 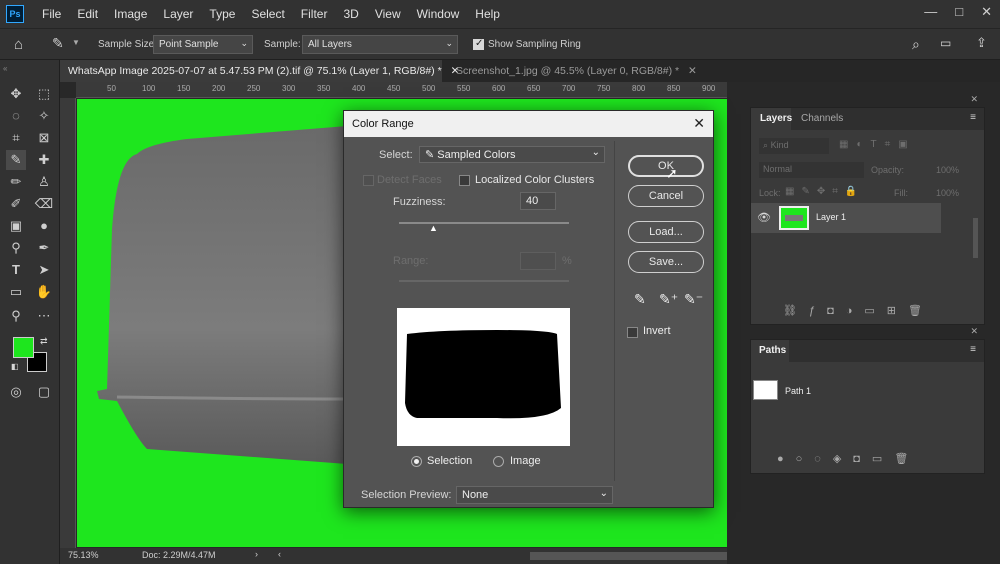 I want to click on close-dialog-button: ✕, so click(x=699, y=123).